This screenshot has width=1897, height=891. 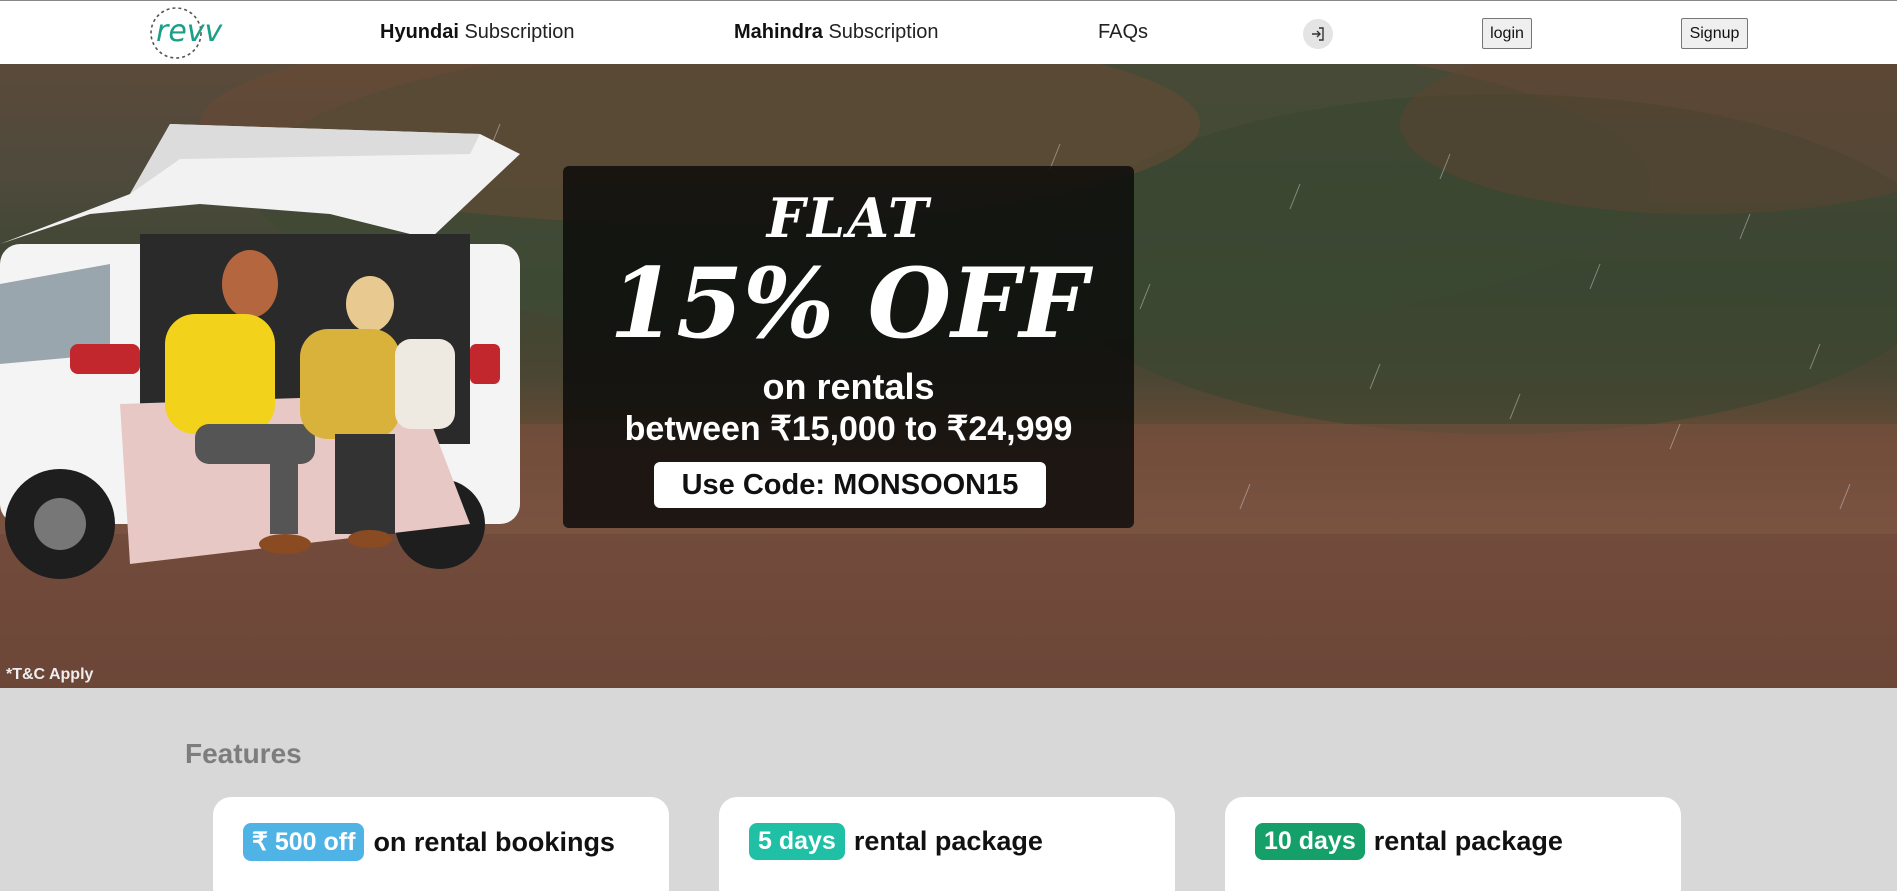 I want to click on nav-hyundai-brand: Hyundai, so click(x=419, y=32).